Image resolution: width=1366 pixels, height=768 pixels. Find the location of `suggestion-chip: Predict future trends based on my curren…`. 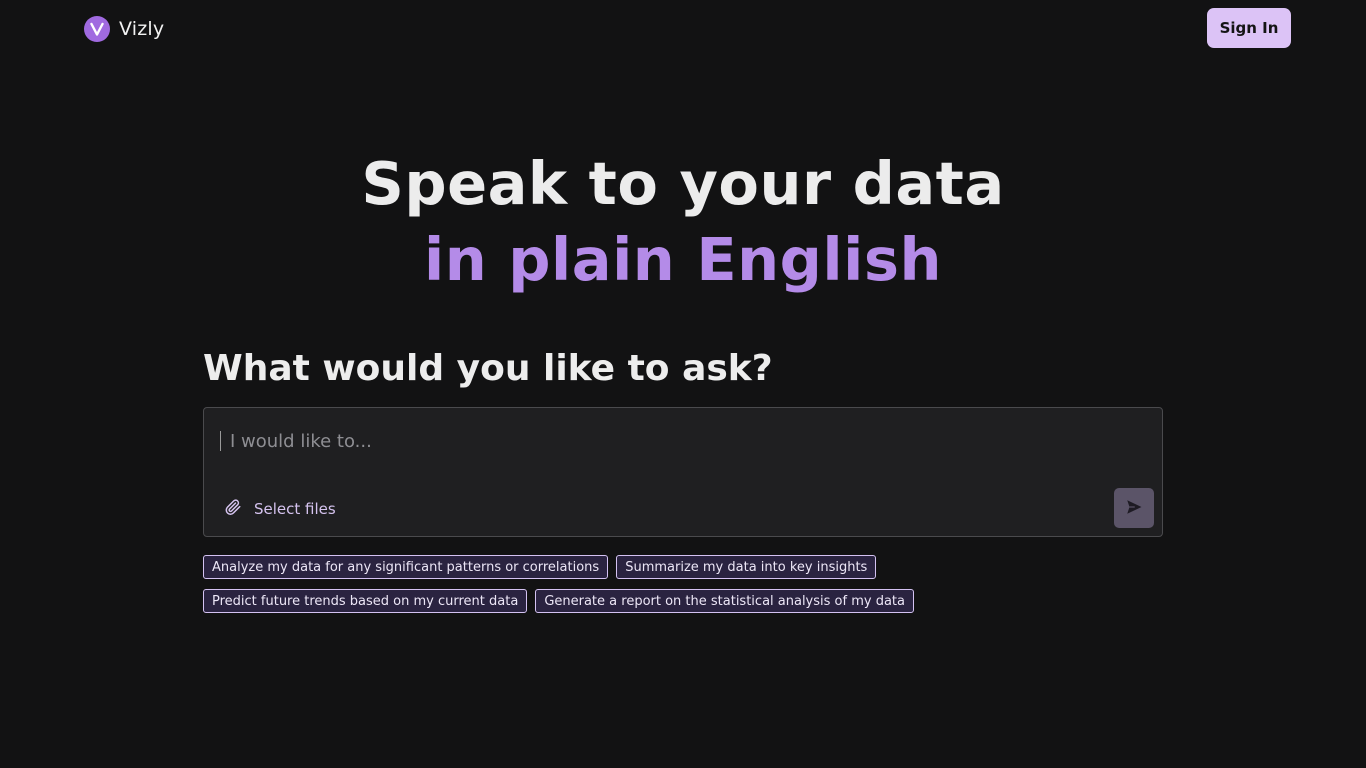

suggestion-chip: Predict future trends based on my curren… is located at coordinates (365, 601).